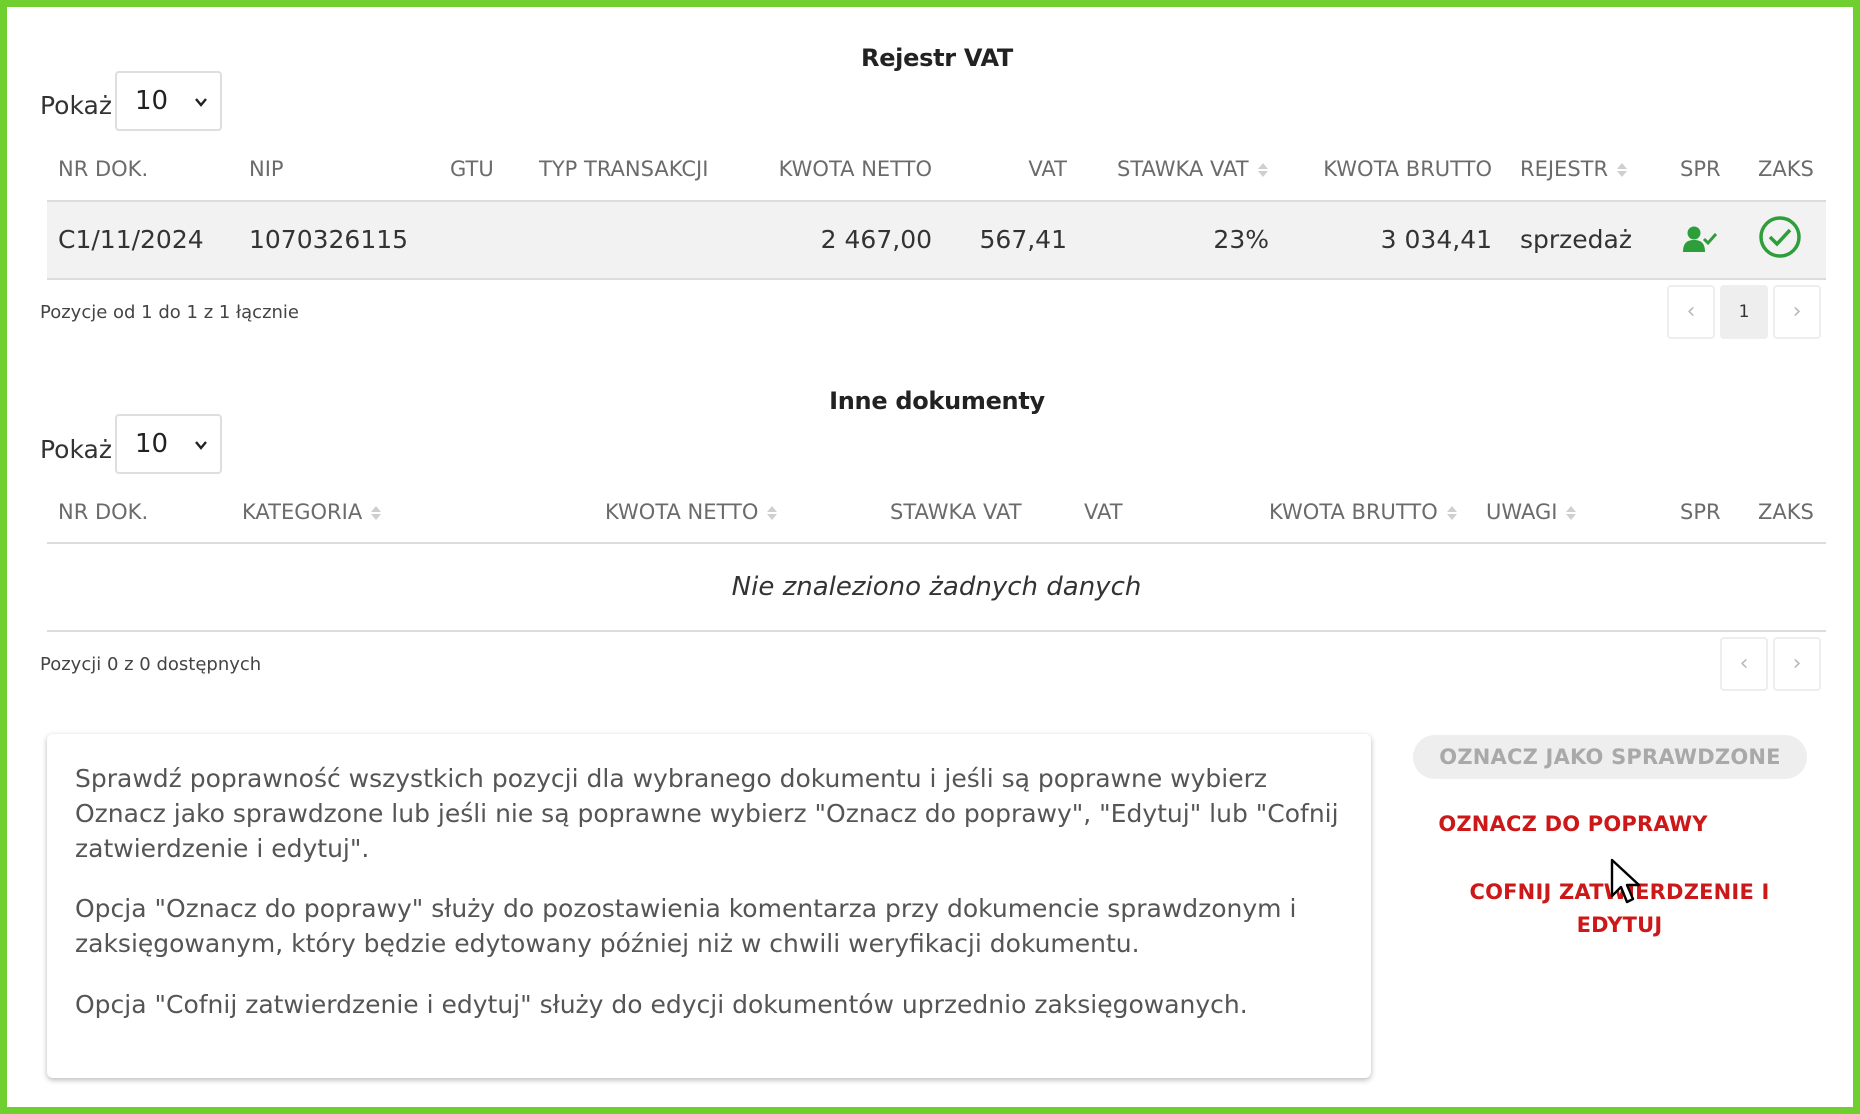  I want to click on vat-col-spr: SPR, so click(1700, 169).